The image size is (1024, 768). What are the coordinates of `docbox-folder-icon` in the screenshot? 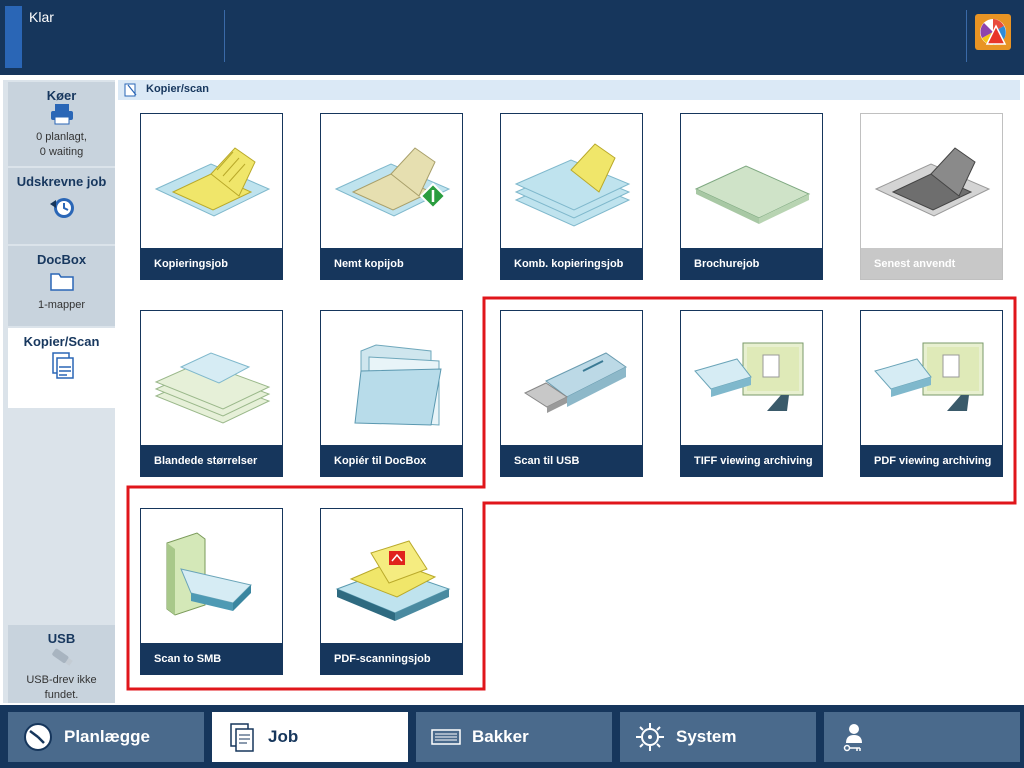 It's located at (398, 385).